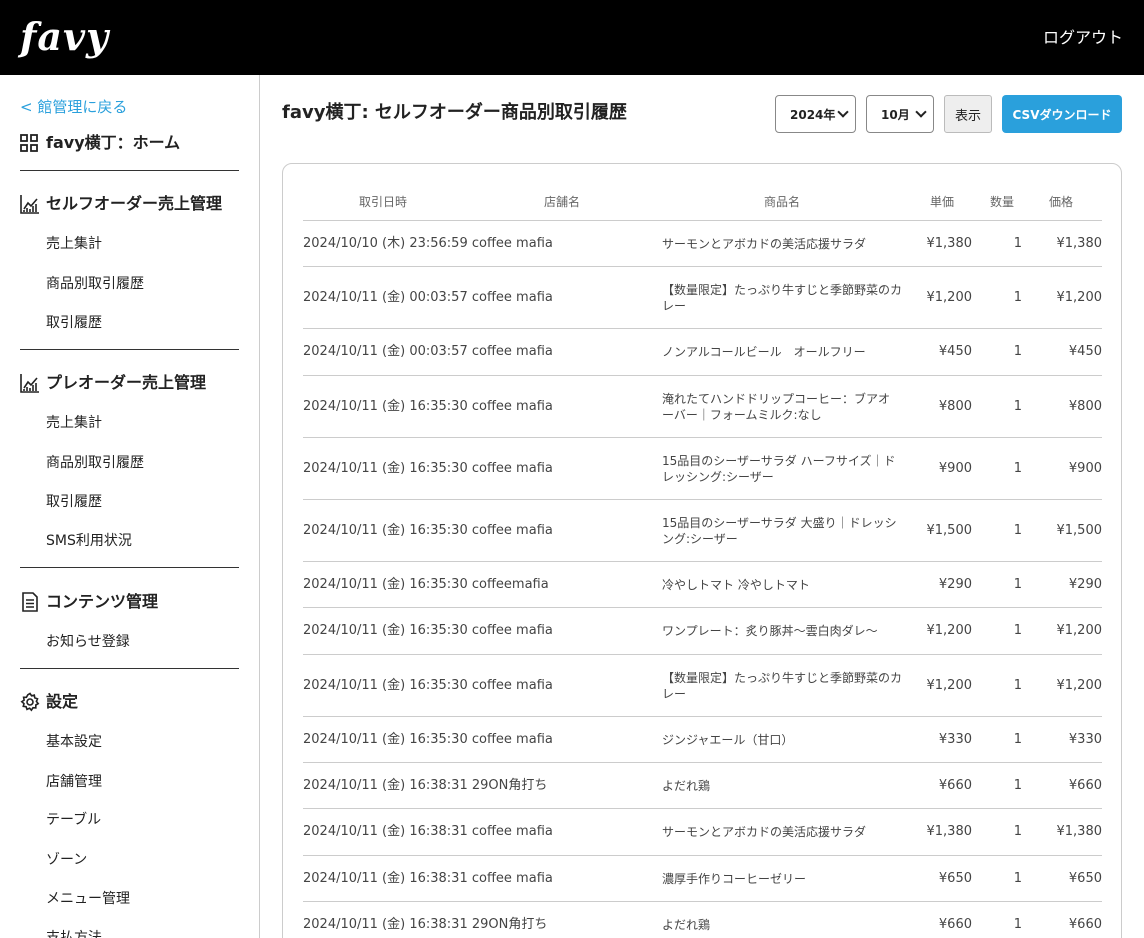 This screenshot has height=938, width=1144. What do you see at coordinates (73, 107) in the screenshot?
I see `back-to-building-link: < 館管理に戻る` at bounding box center [73, 107].